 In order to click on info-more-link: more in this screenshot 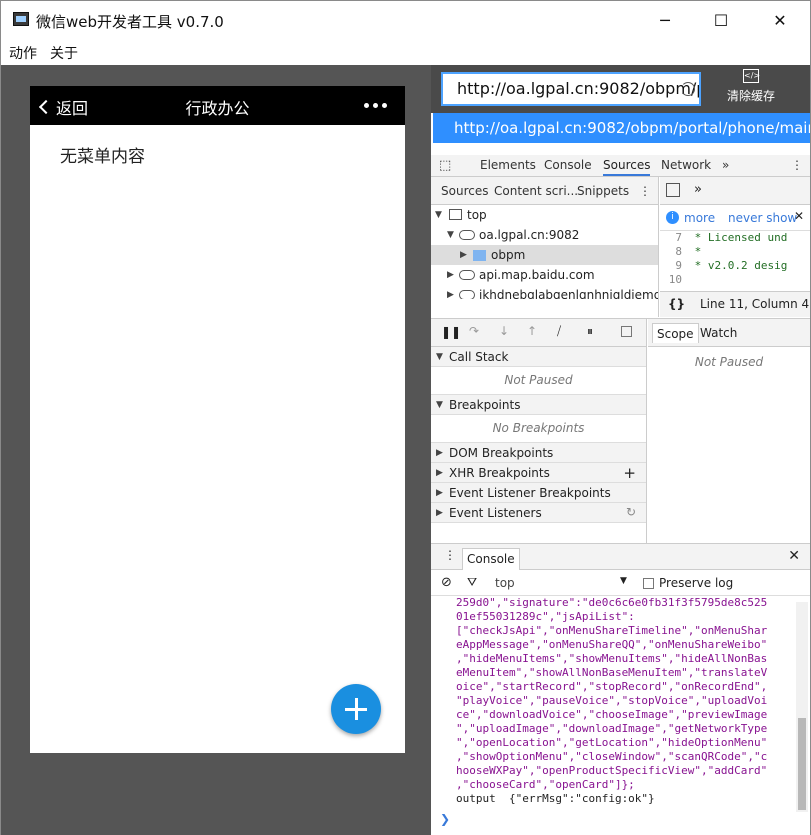, I will do `click(699, 218)`.